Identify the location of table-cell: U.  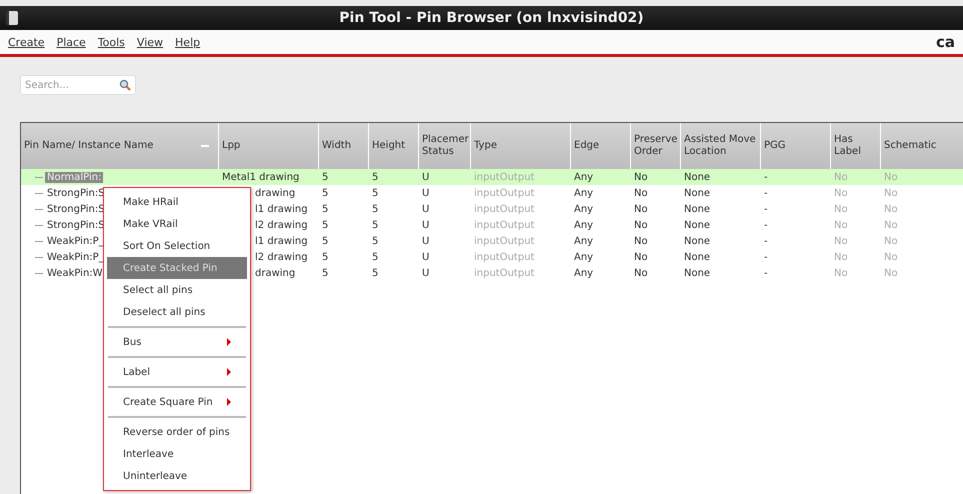
(445, 177).